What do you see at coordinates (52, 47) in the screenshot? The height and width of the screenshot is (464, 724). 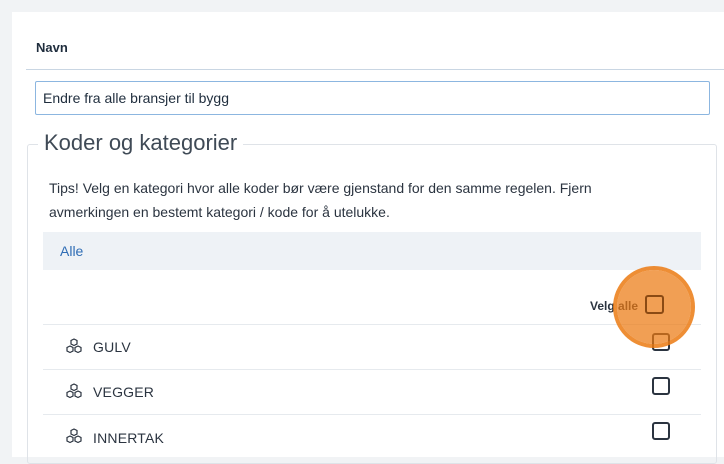 I see `name-field-label: Navn` at bounding box center [52, 47].